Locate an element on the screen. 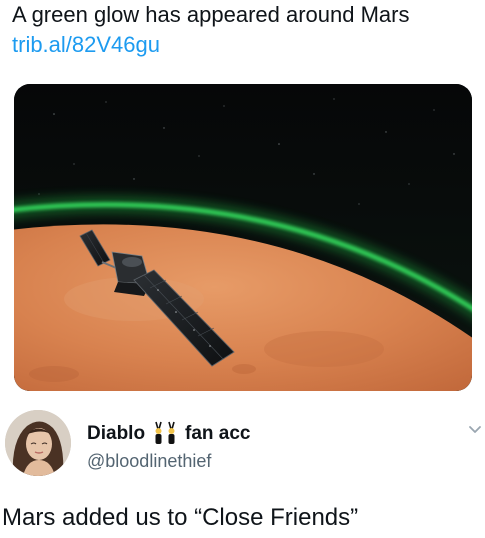 The image size is (485, 538). avatar-photo is located at coordinates (38, 443).